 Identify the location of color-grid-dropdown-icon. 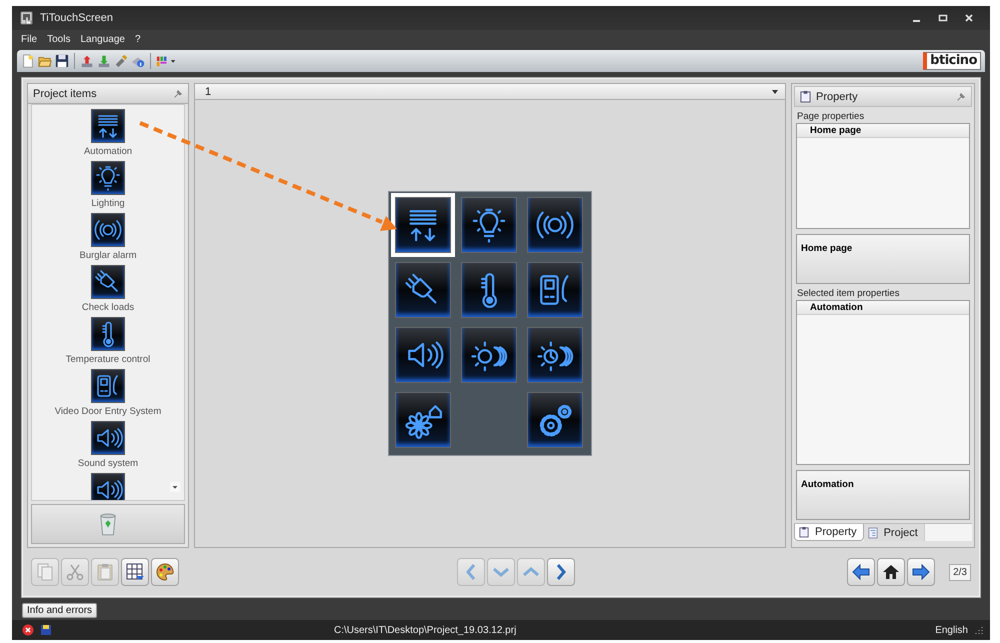
(166, 61).